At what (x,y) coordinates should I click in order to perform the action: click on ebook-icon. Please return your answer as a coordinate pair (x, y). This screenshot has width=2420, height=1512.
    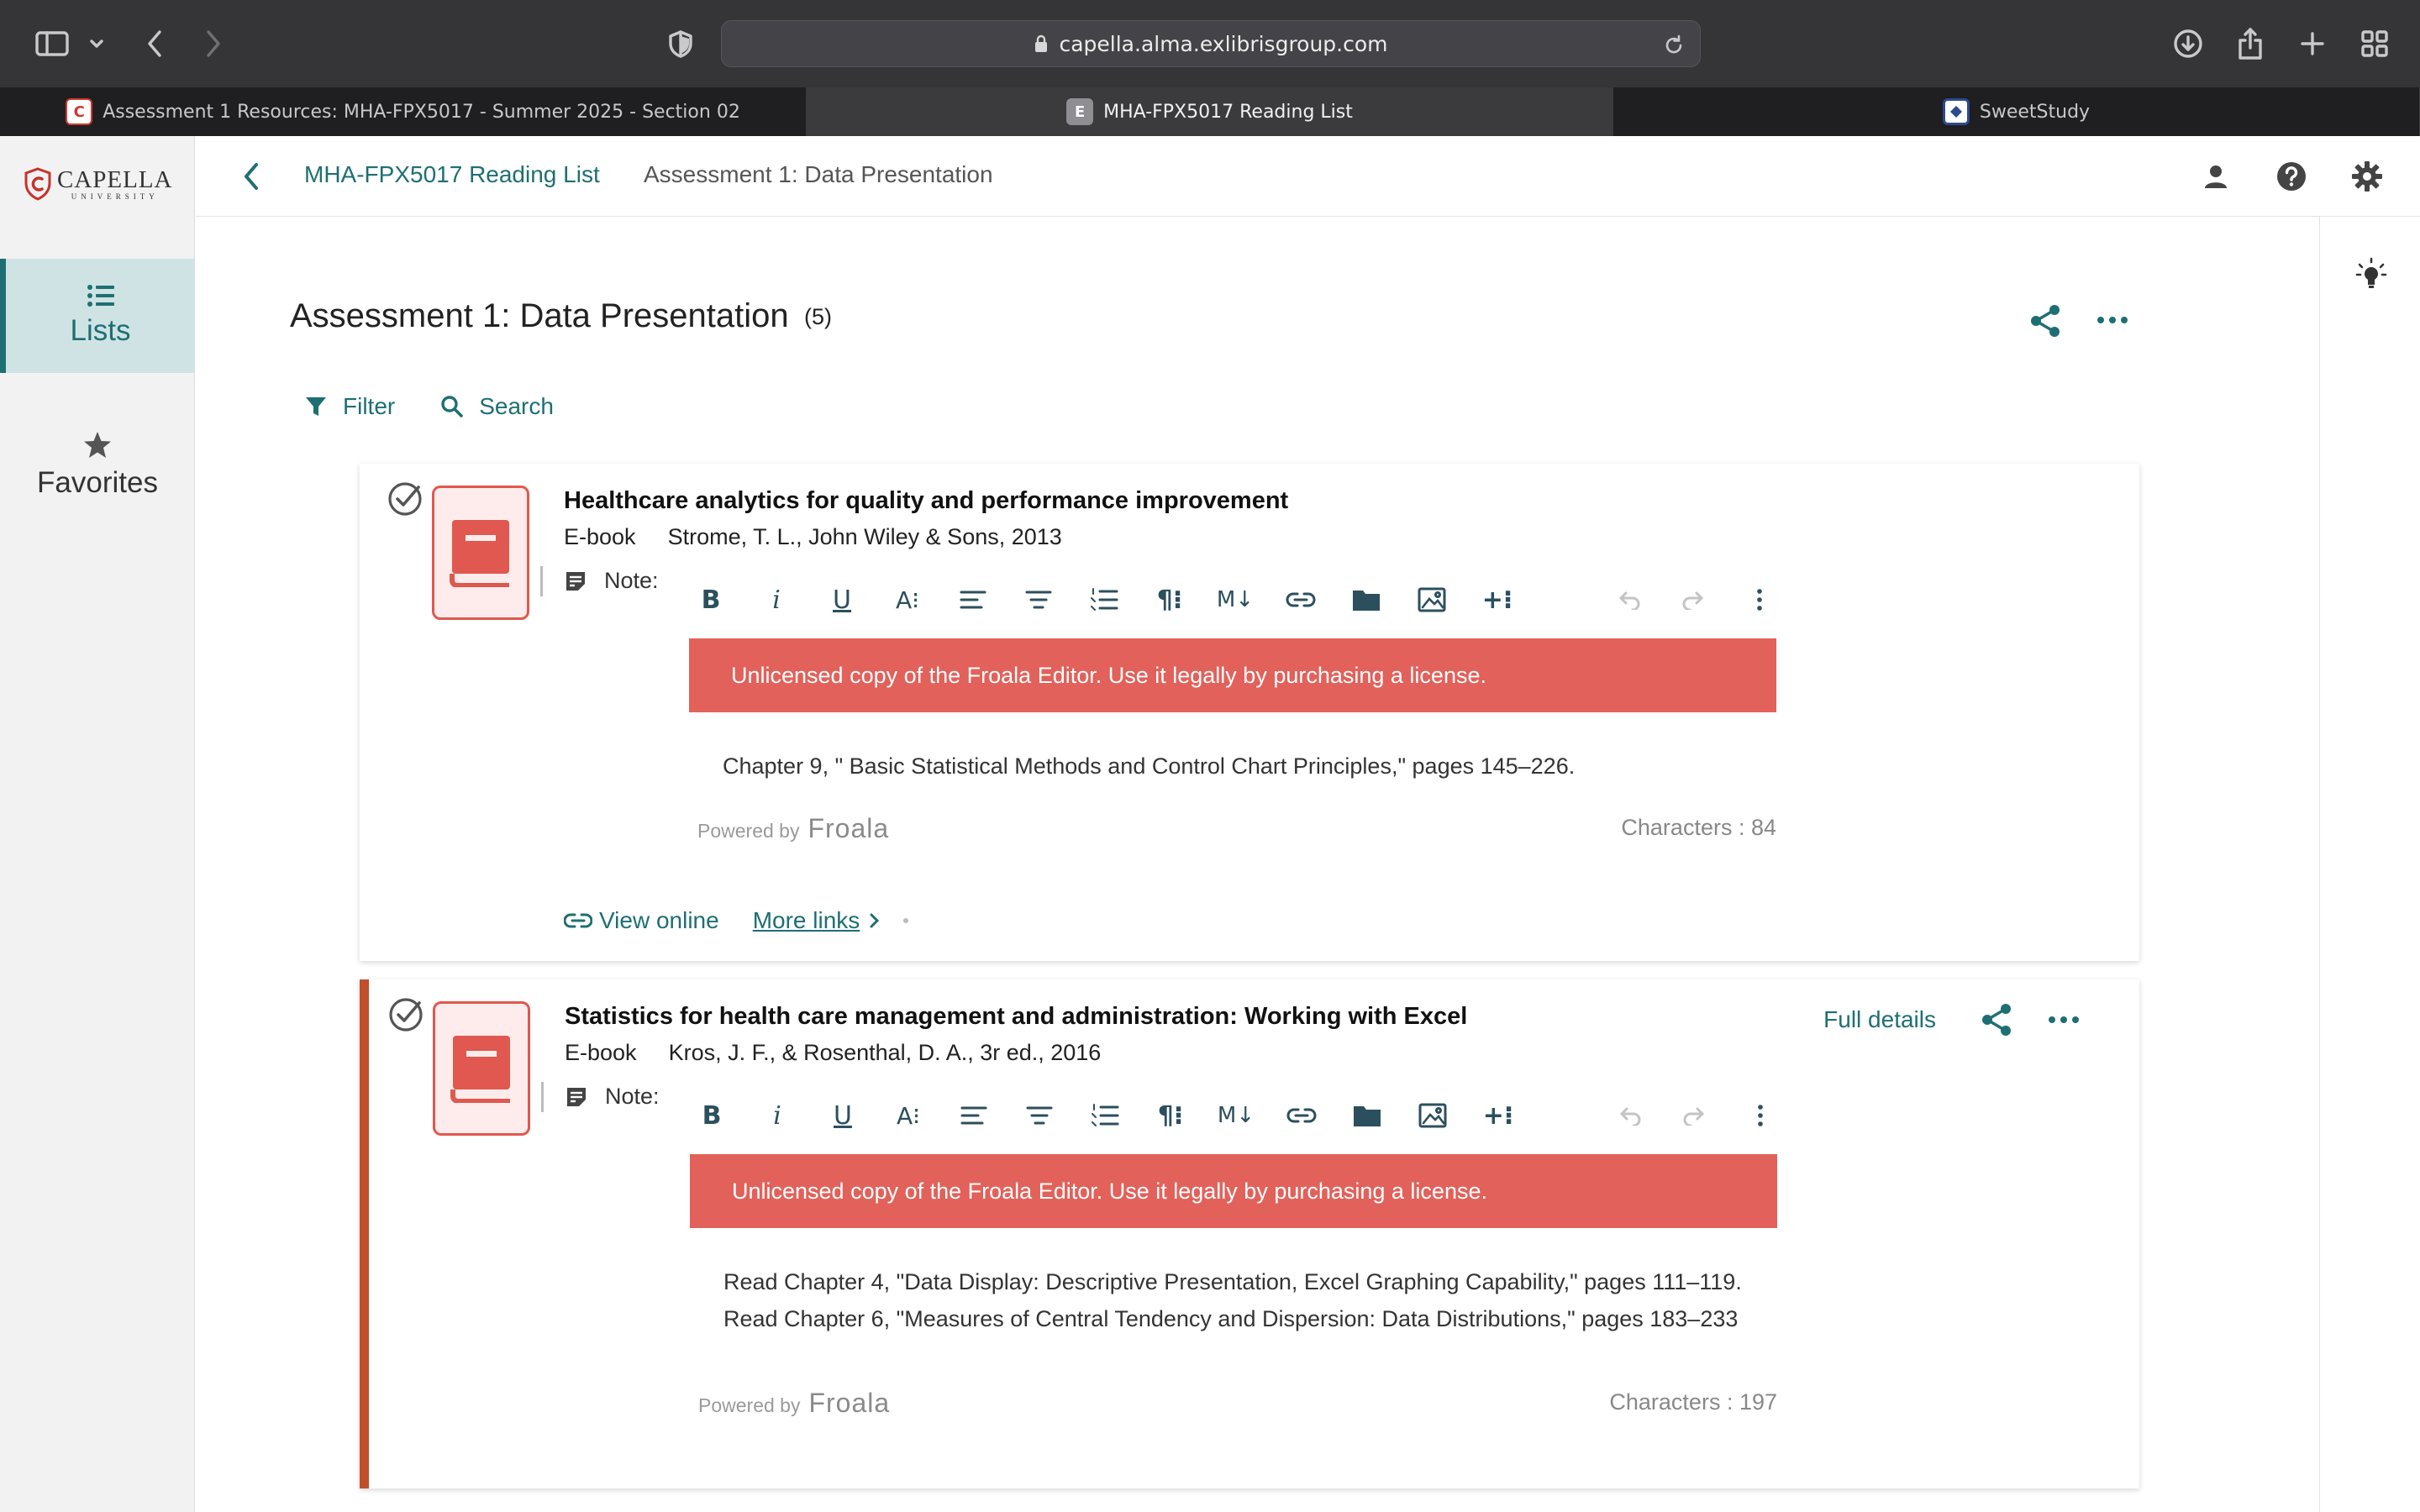
    Looking at the image, I should click on (481, 553).